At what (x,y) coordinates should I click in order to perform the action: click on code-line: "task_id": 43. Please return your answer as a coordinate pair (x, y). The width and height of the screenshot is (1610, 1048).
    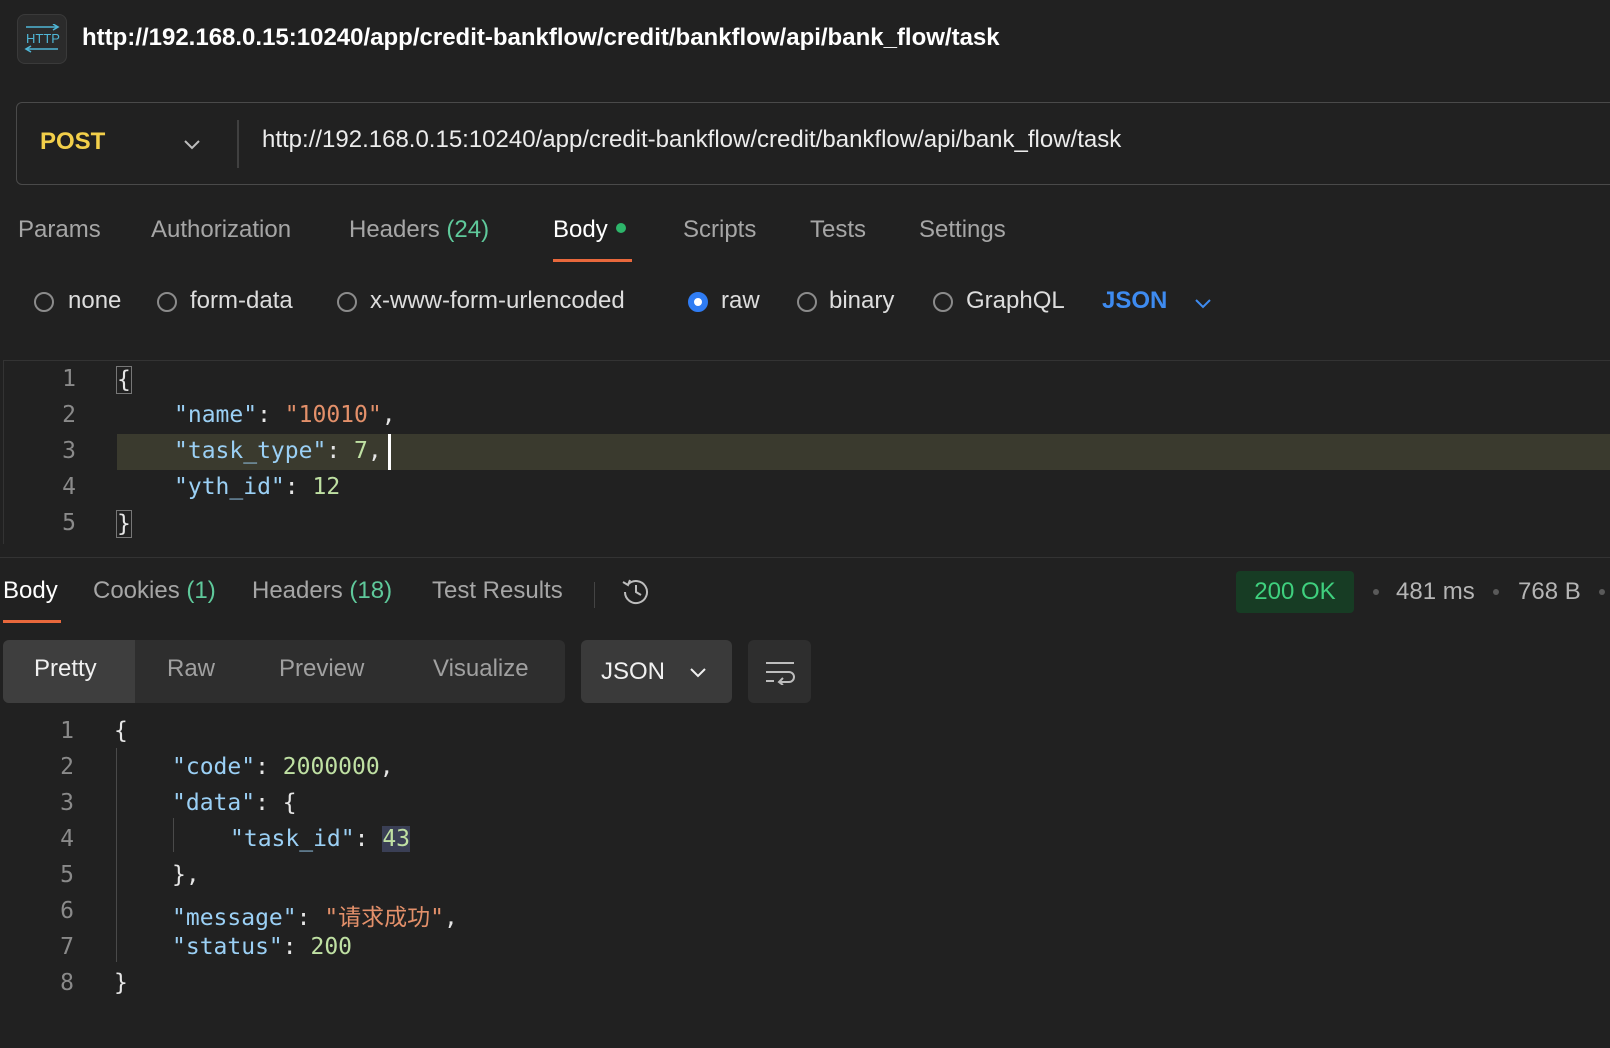
    Looking at the image, I should click on (320, 839).